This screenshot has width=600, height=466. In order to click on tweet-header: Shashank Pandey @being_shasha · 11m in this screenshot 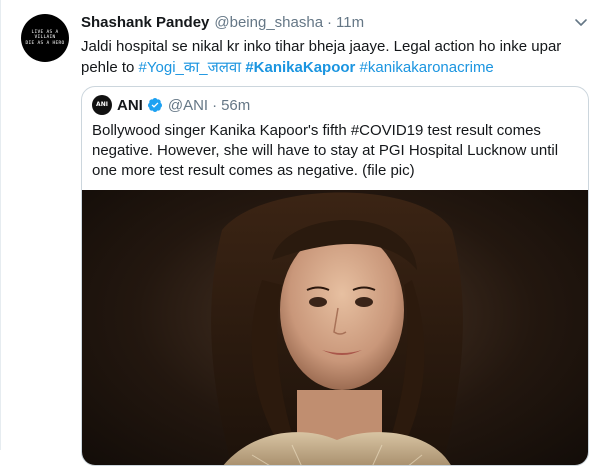, I will do `click(222, 24)`.